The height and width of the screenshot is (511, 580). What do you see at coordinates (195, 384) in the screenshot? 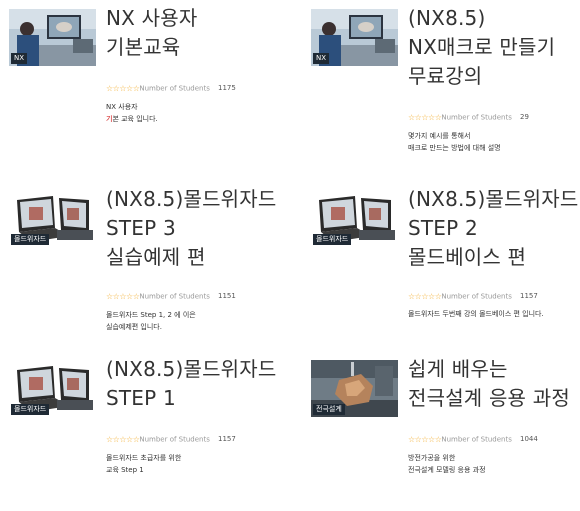
I see `course-title: (NX8.5)몰드위자드 STEP 1` at bounding box center [195, 384].